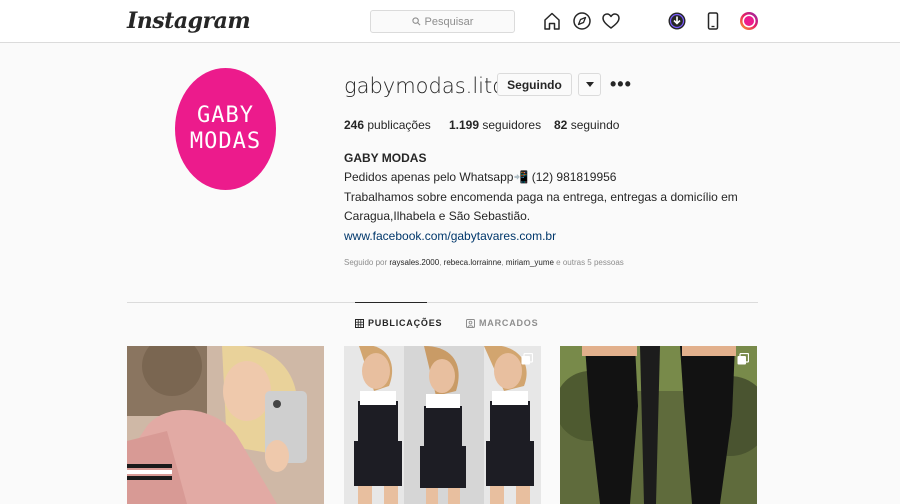  I want to click on top-navigation-bar: Instagram Pesquisar, so click(450, 21).